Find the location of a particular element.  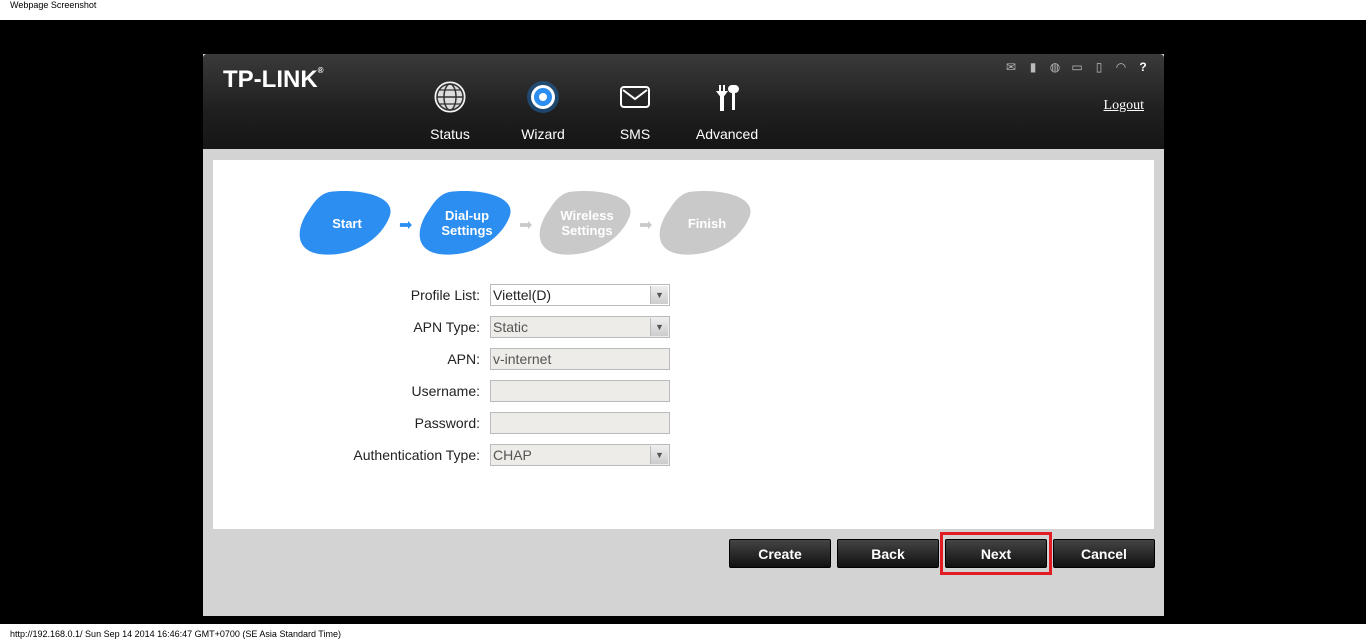

next-button-highlight is located at coordinates (996, 553).